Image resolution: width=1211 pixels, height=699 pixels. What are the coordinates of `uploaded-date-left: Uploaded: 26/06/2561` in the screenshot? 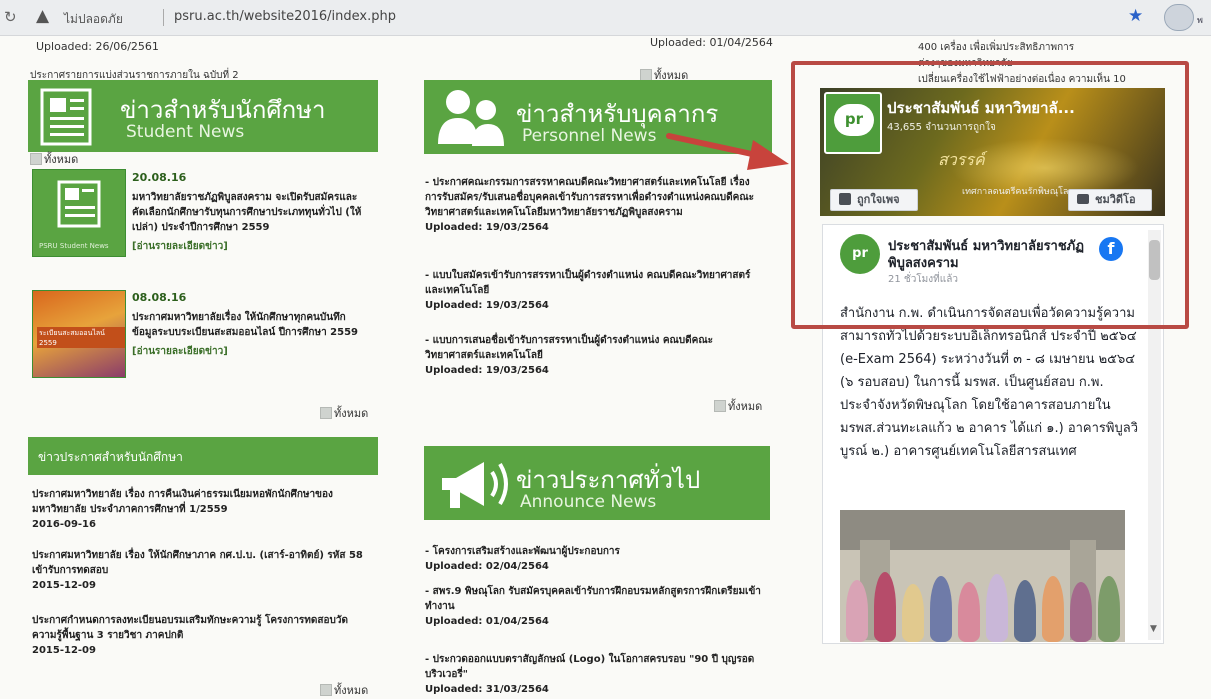 It's located at (97, 46).